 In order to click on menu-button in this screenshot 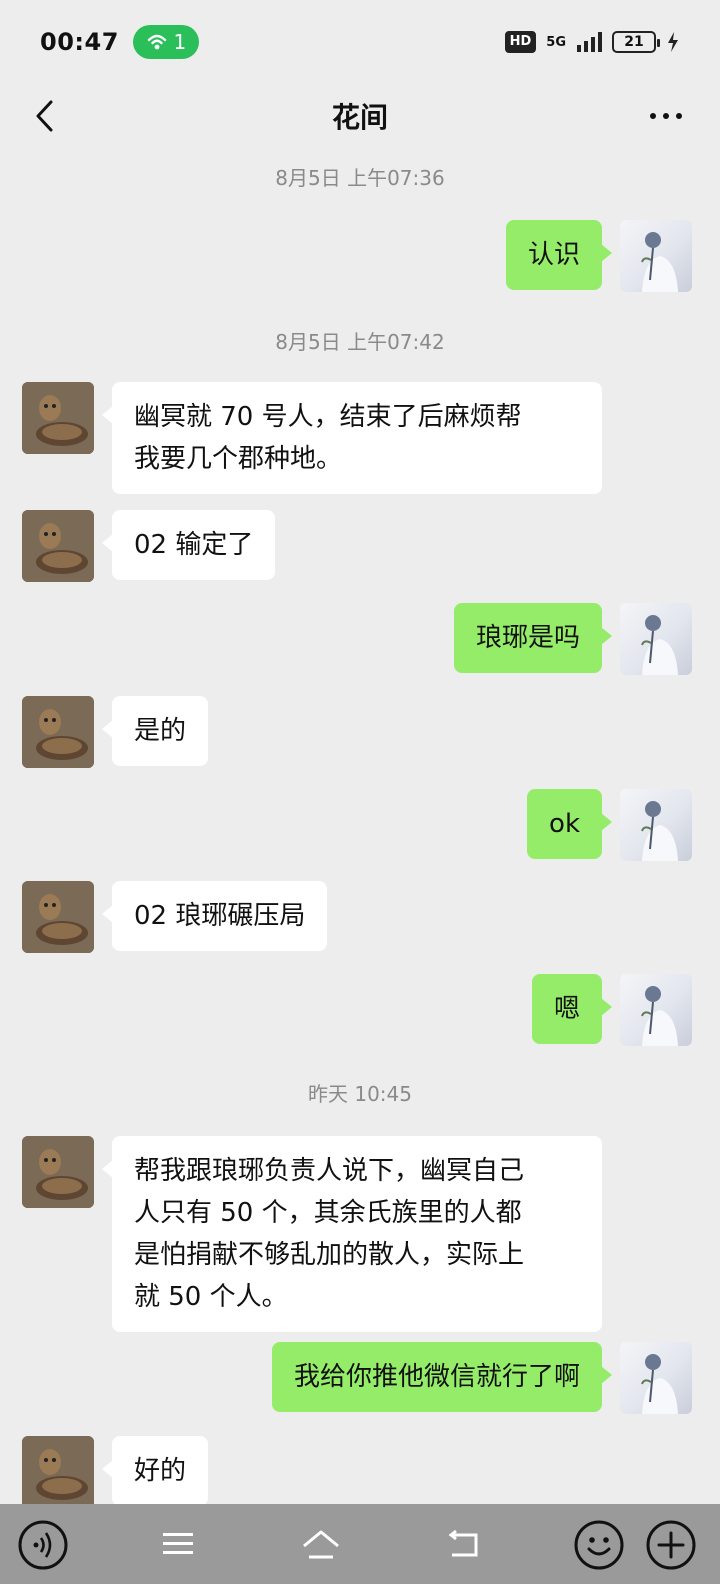, I will do `click(178, 1544)`.